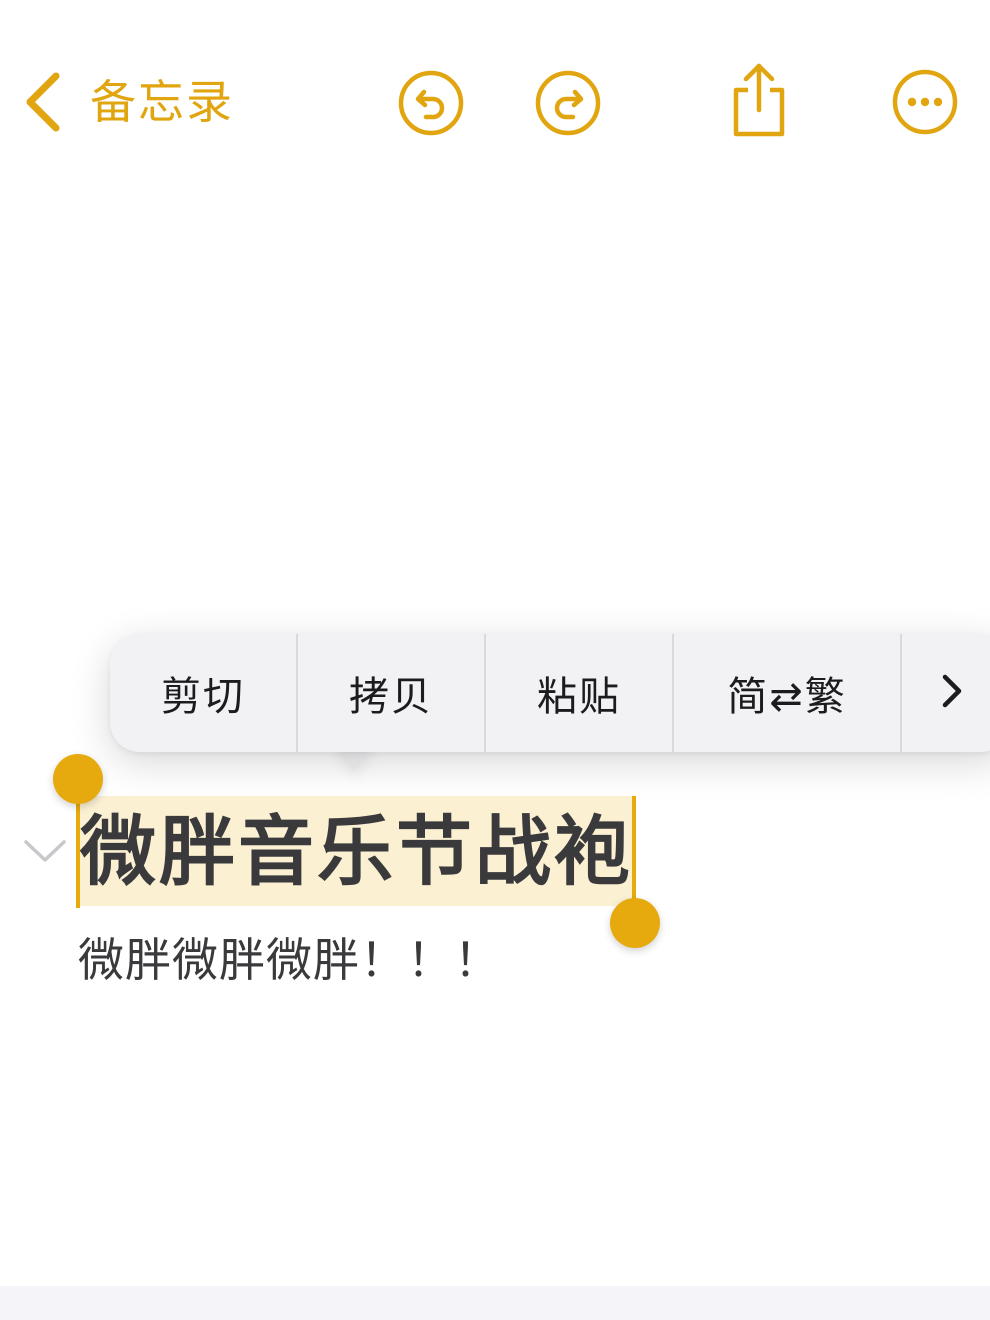  I want to click on note-body-text: 微胖微胖微胖！！！, so click(289, 960).